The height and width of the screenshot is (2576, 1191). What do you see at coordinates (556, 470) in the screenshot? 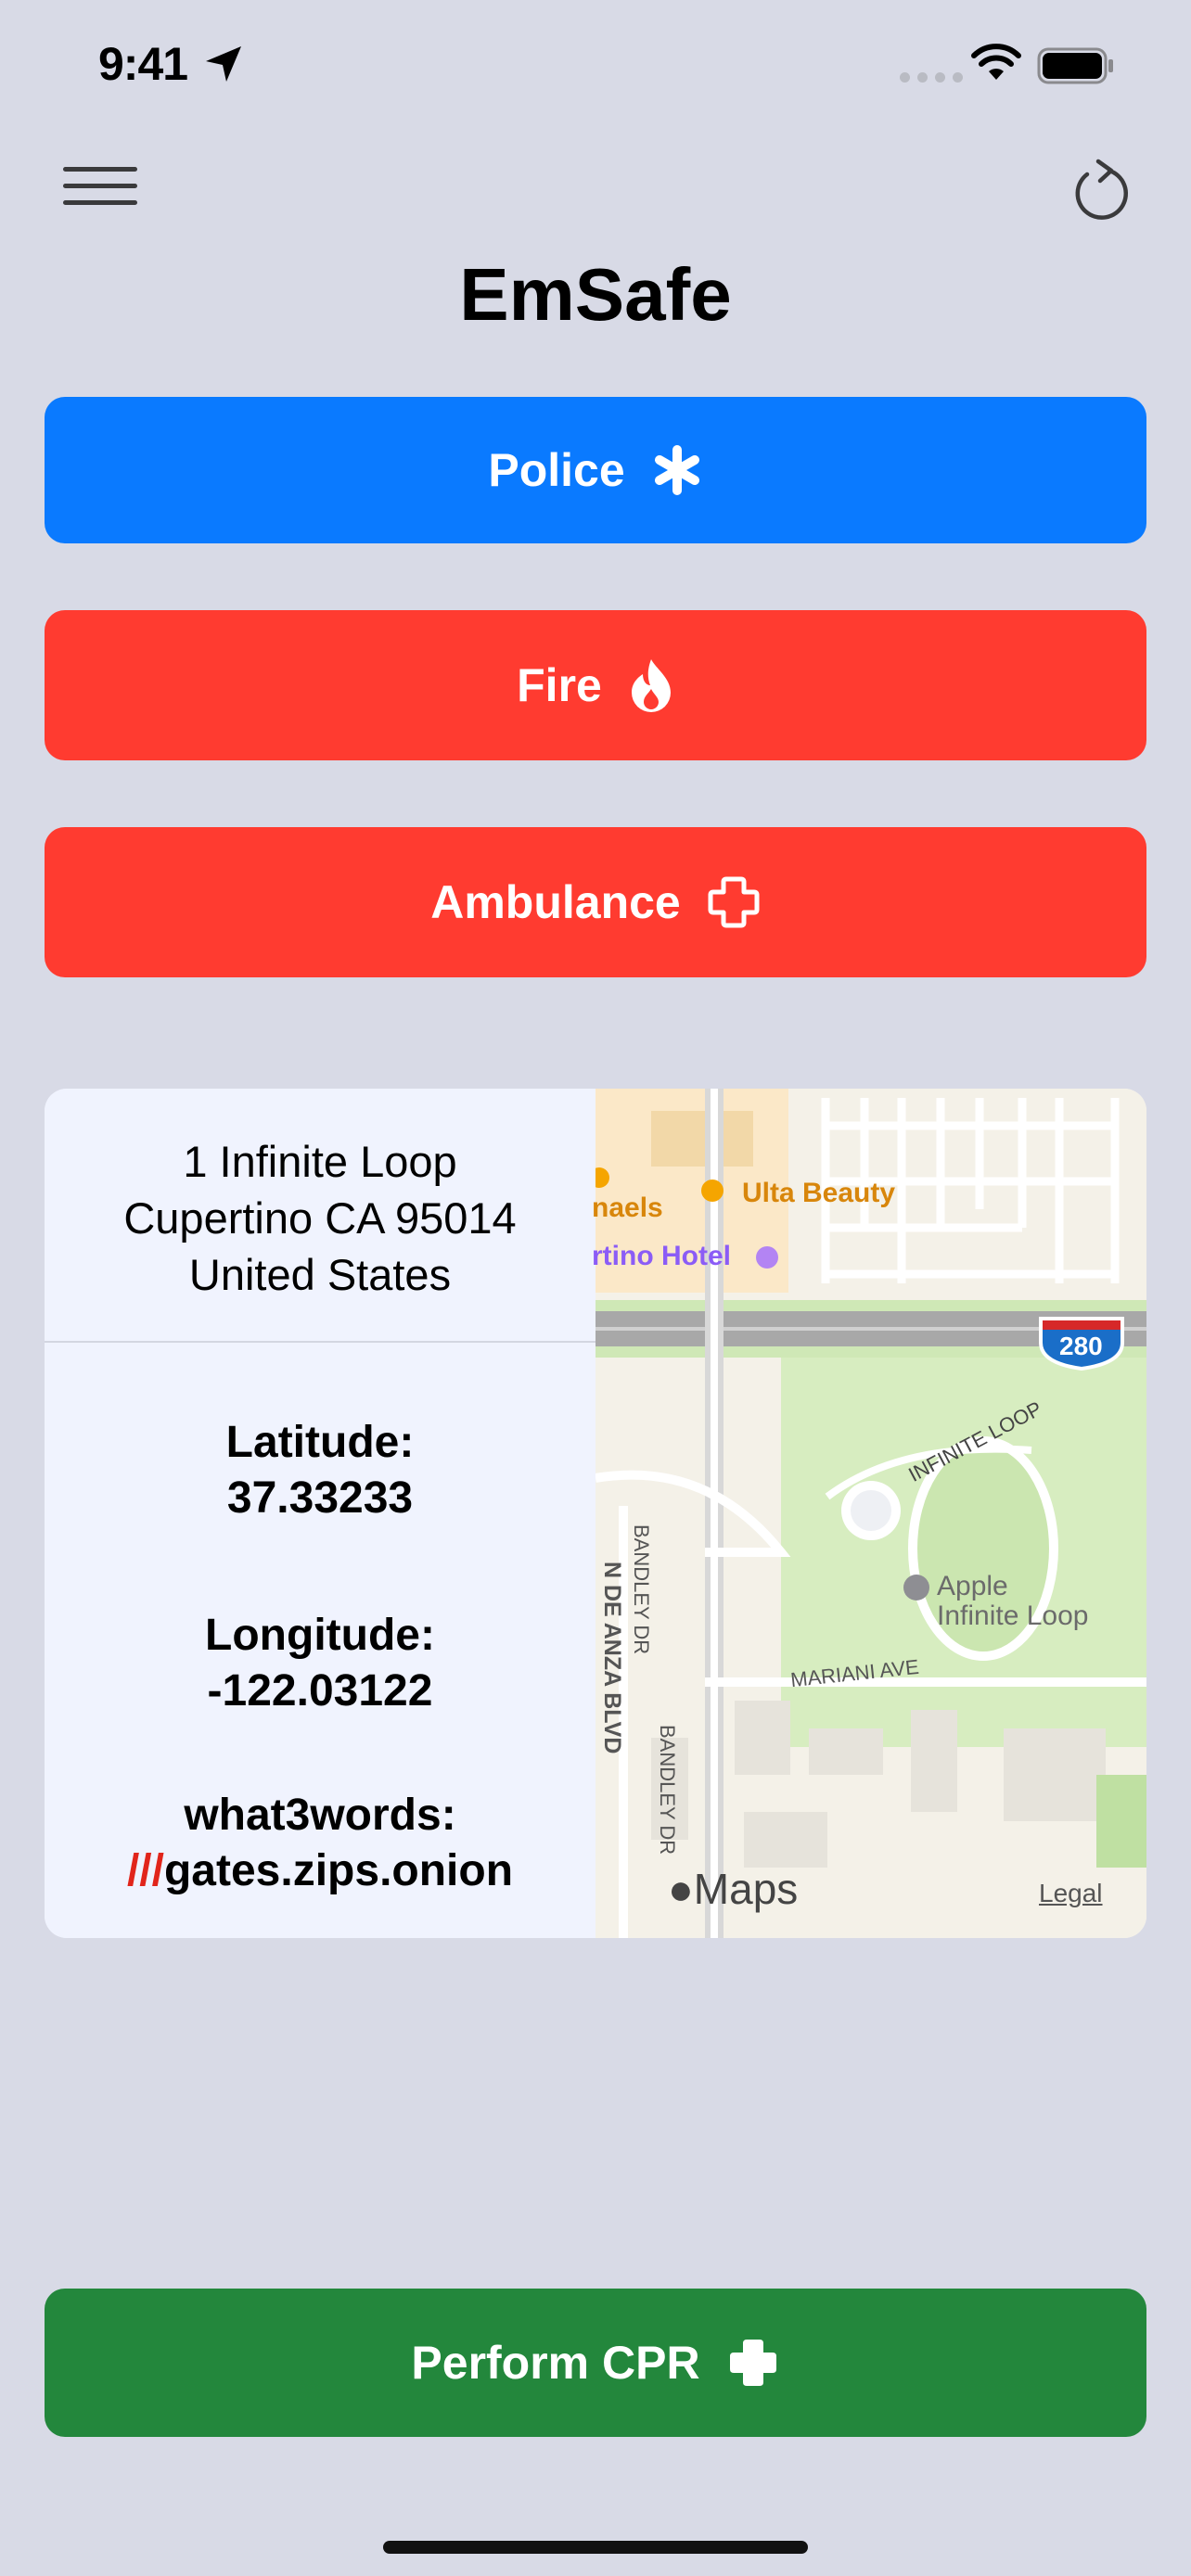
I see `police-button-label: Police` at bounding box center [556, 470].